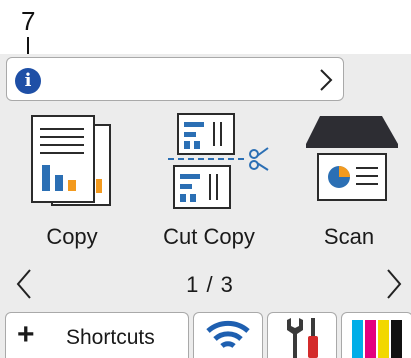 The image size is (411, 358). What do you see at coordinates (218, 162) in the screenshot?
I see `cut-copy-scissors-icon` at bounding box center [218, 162].